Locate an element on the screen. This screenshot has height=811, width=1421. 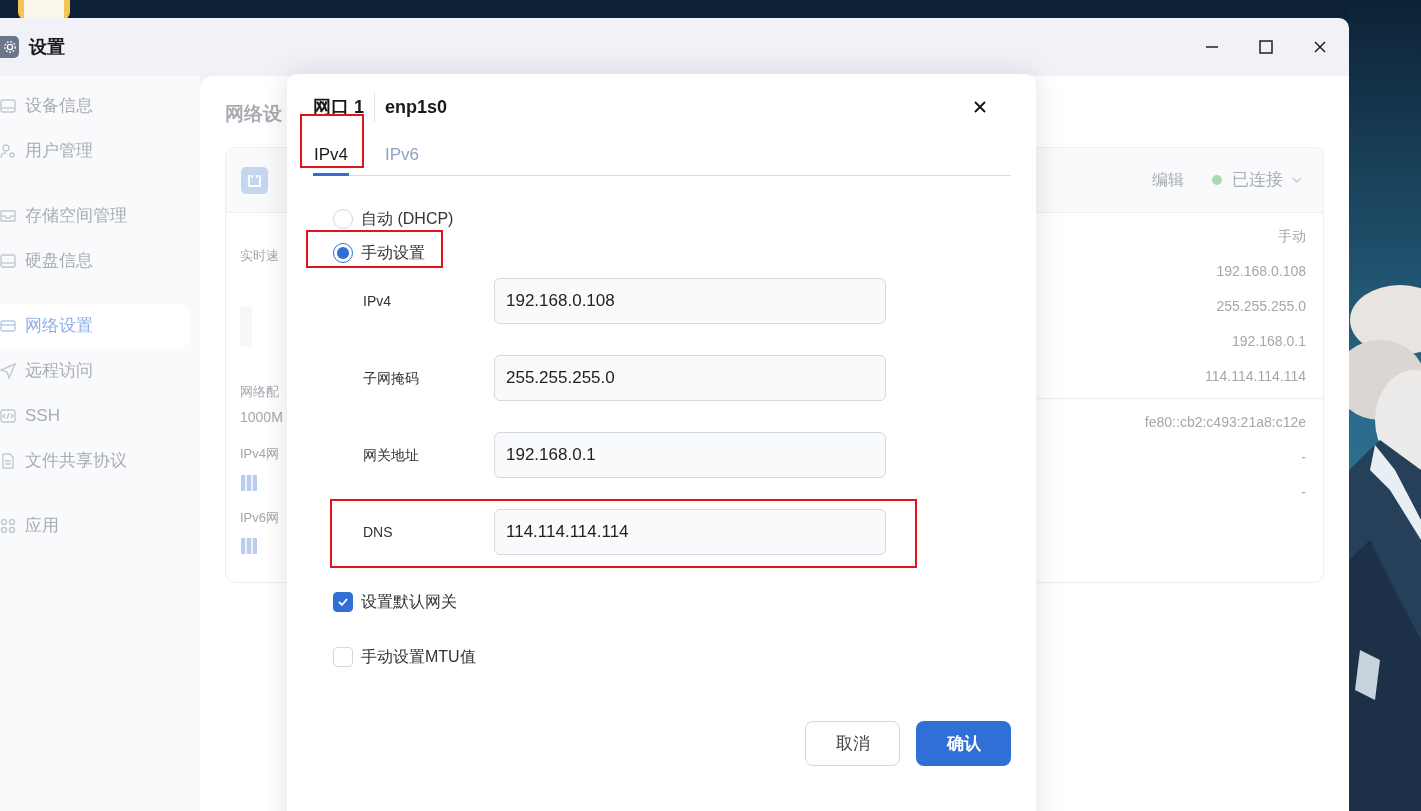
input-field: 192.168.0.1 is located at coordinates (690, 455).